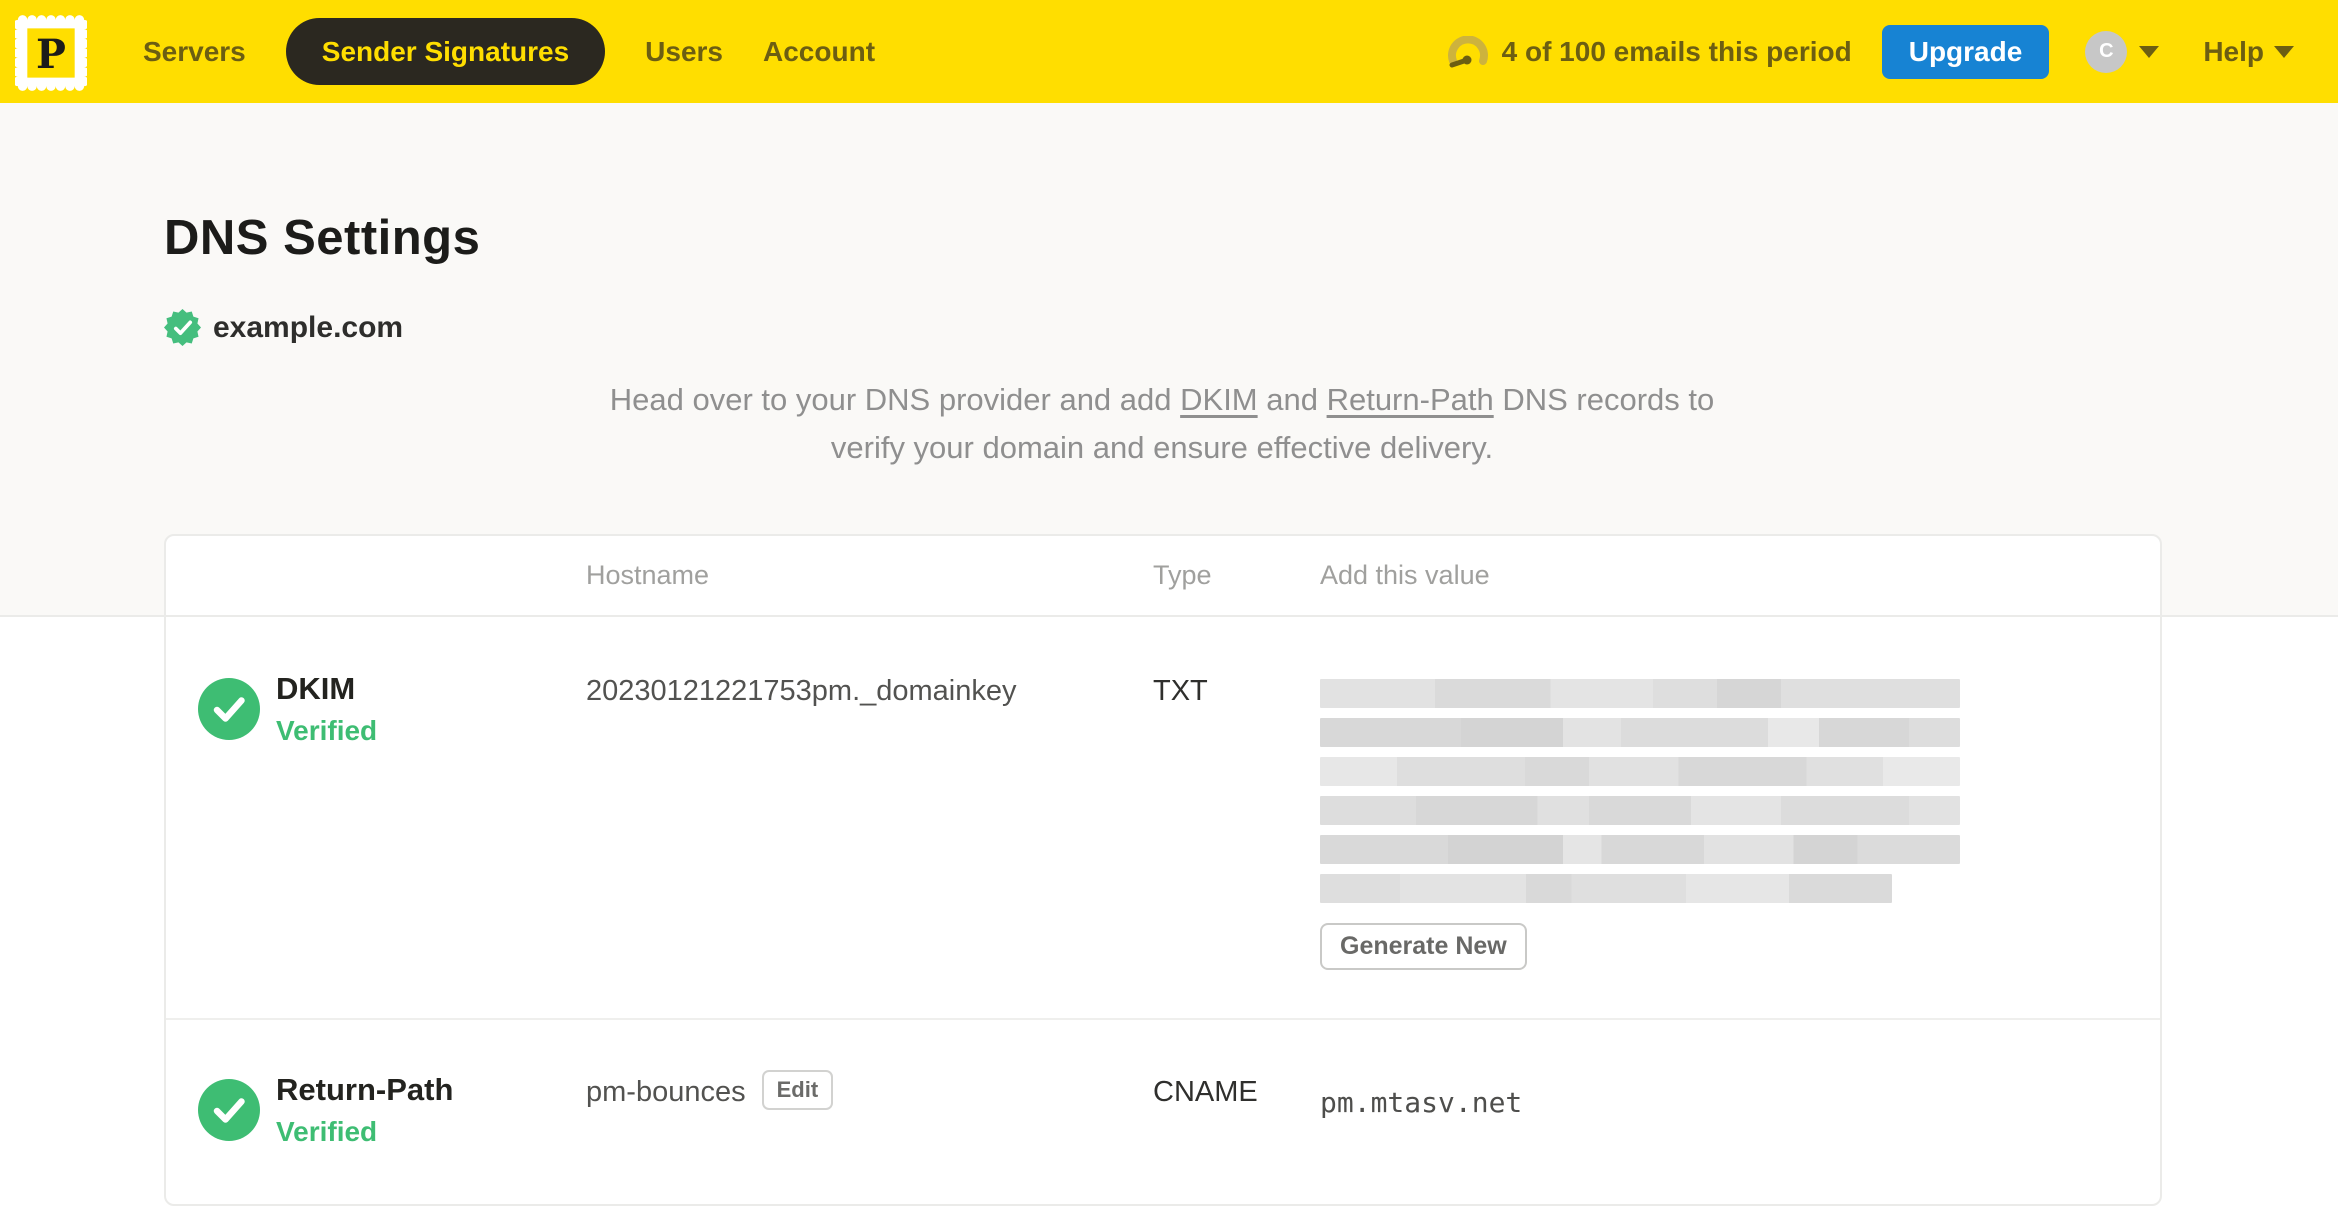 The image size is (2338, 1222). Describe the element at coordinates (801, 691) in the screenshot. I see `record-hostname: 20230121221753pm._domainkey` at that location.